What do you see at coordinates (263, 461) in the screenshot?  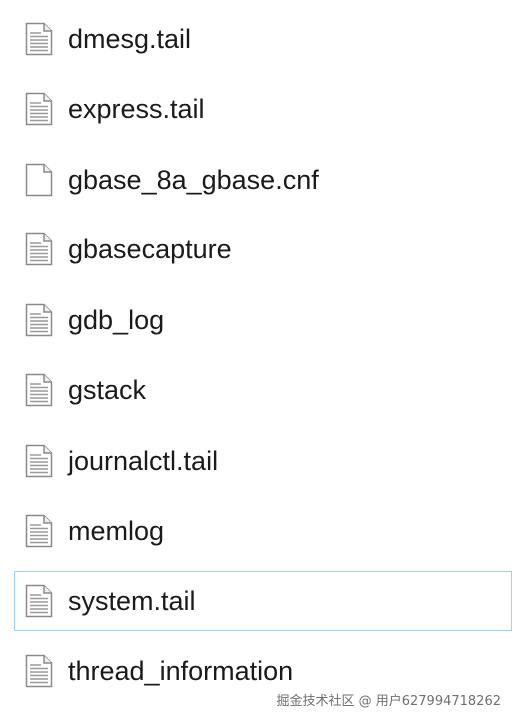 I see `file-item-journalctl-tail: journalctl.tail` at bounding box center [263, 461].